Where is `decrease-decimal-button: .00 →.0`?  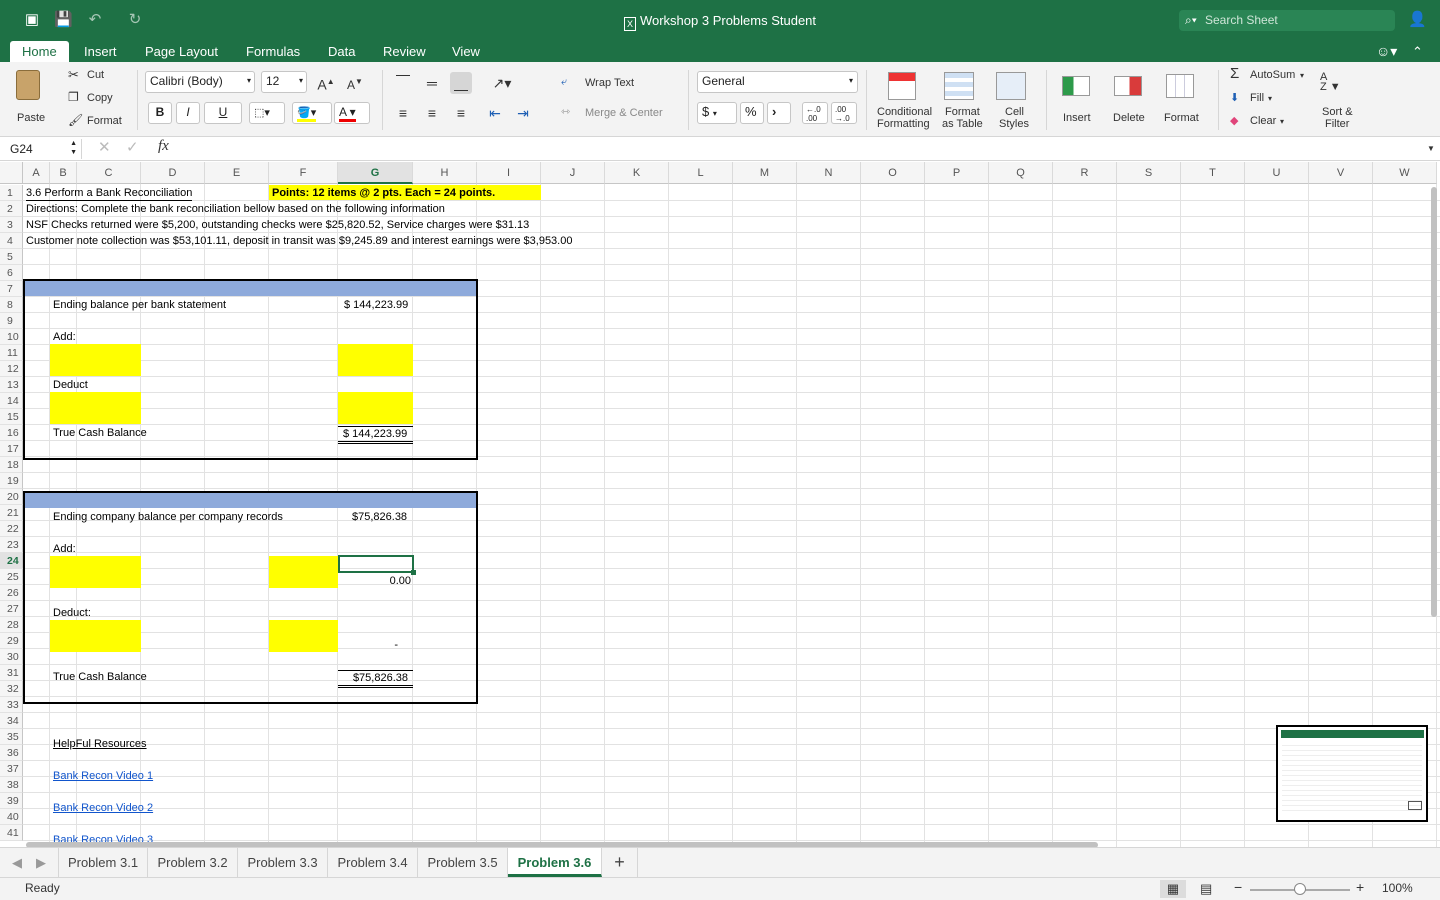 decrease-decimal-button: .00 →.0 is located at coordinates (844, 113).